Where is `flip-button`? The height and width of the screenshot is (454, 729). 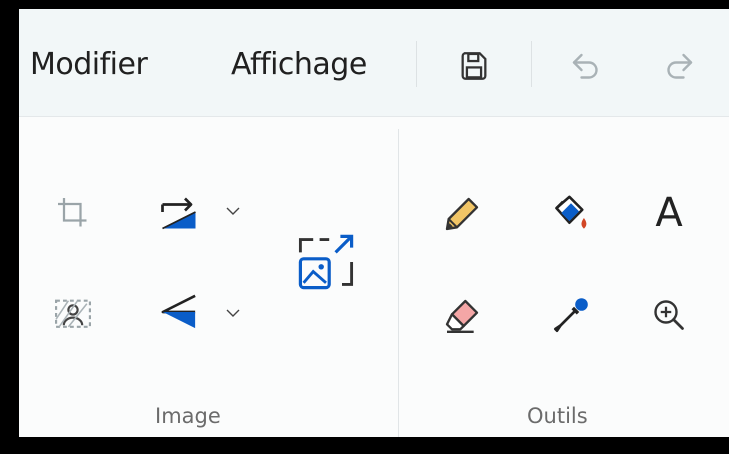 flip-button is located at coordinates (179, 312).